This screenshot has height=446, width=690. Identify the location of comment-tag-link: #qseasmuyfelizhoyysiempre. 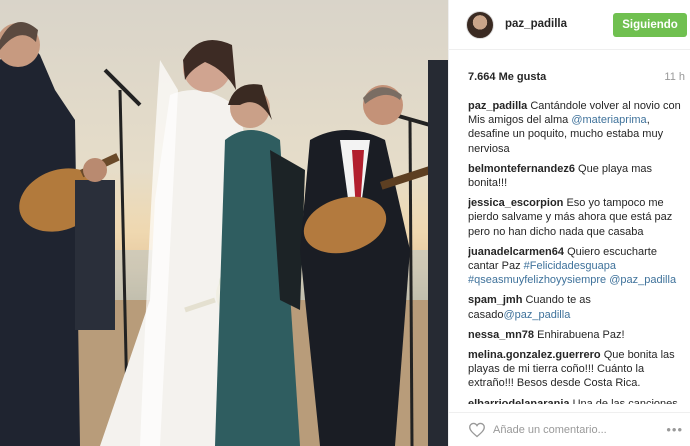
(537, 280).